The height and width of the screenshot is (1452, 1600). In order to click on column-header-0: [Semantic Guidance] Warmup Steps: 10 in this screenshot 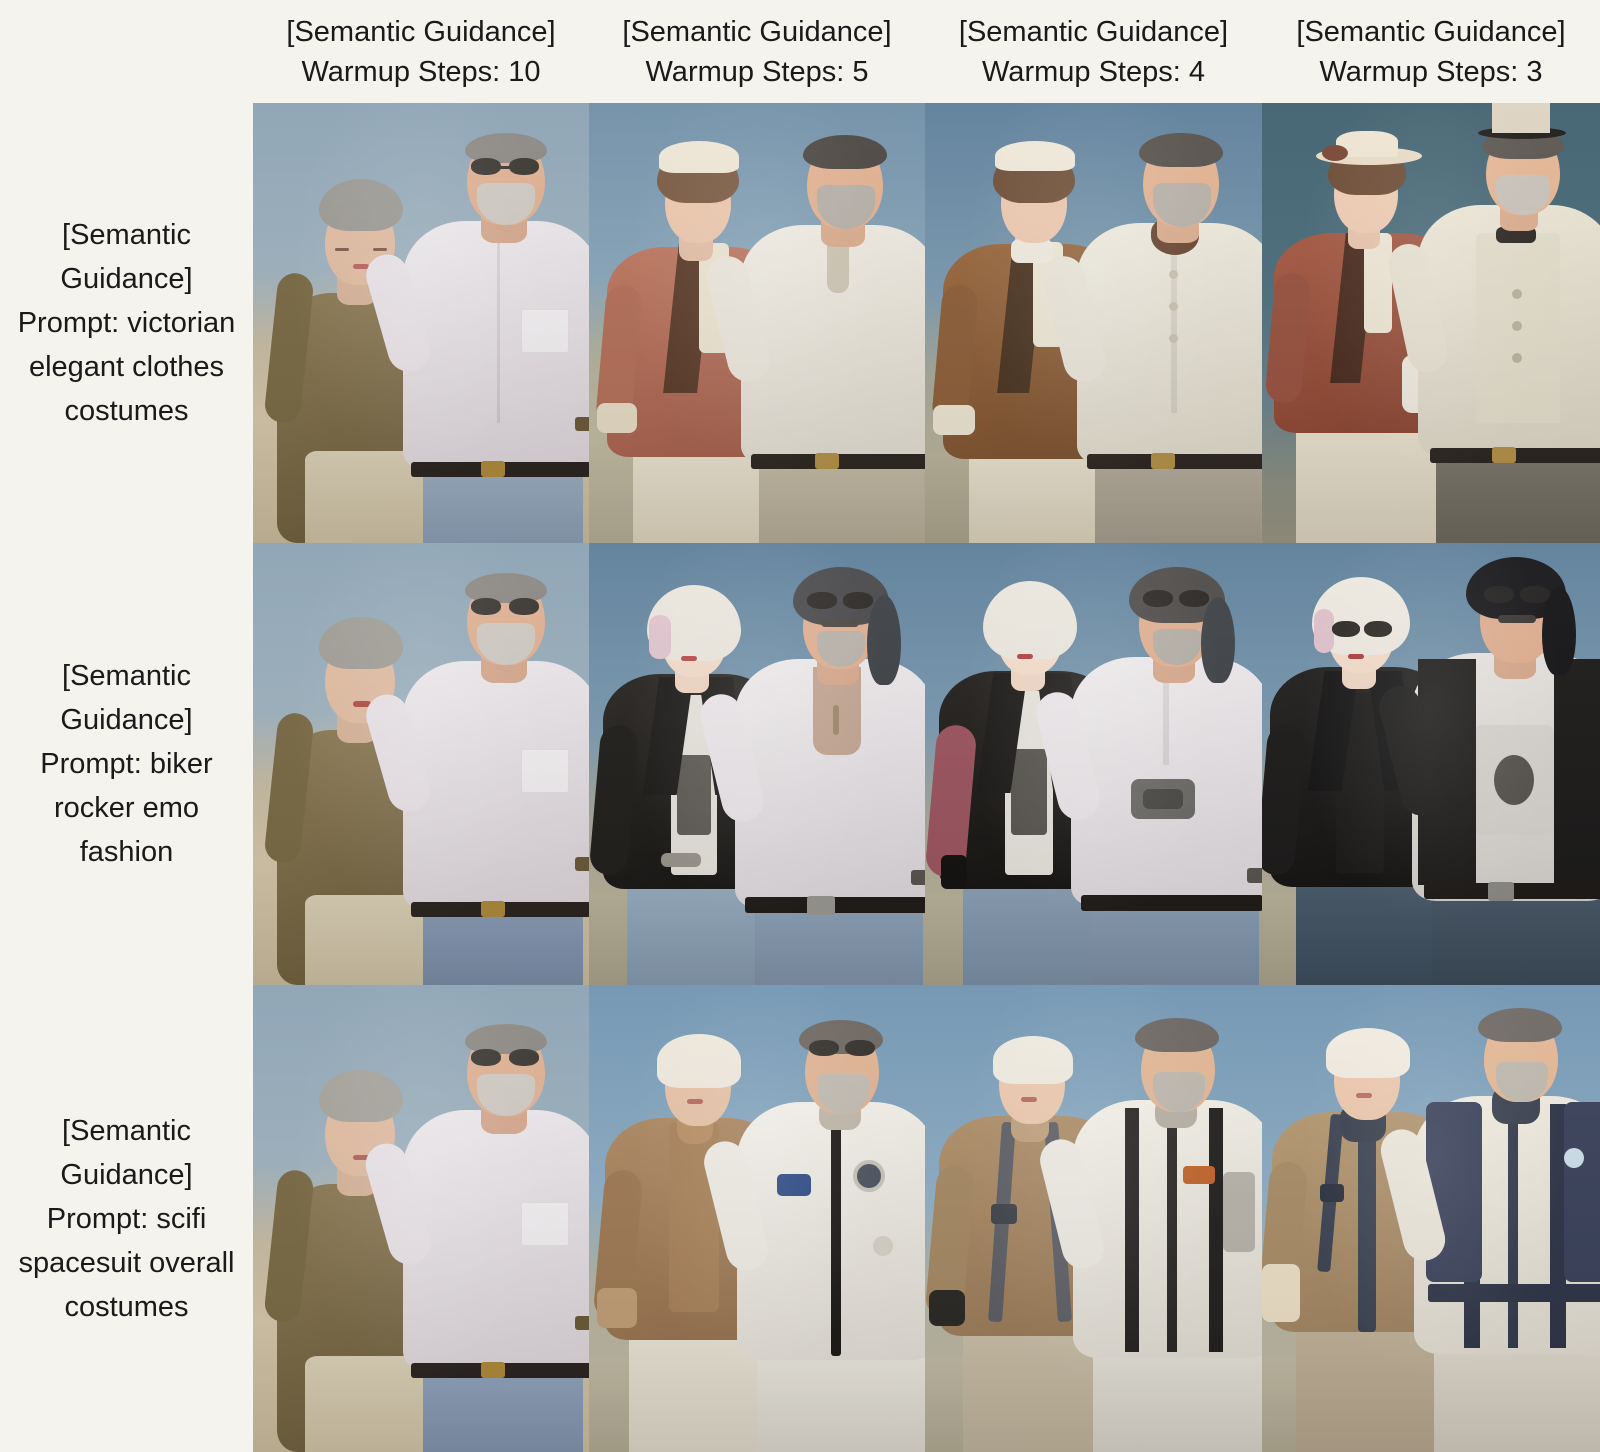, I will do `click(421, 51)`.